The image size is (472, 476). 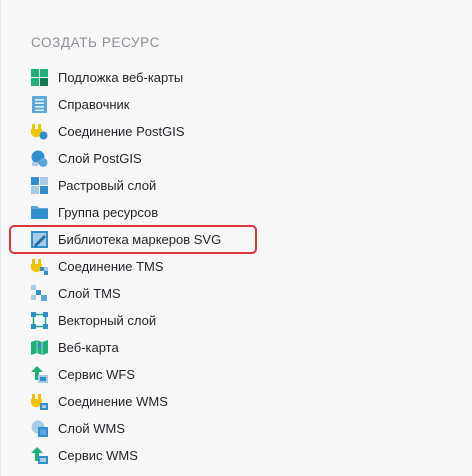 I want to click on item-label: Сервис WFS, so click(x=97, y=374).